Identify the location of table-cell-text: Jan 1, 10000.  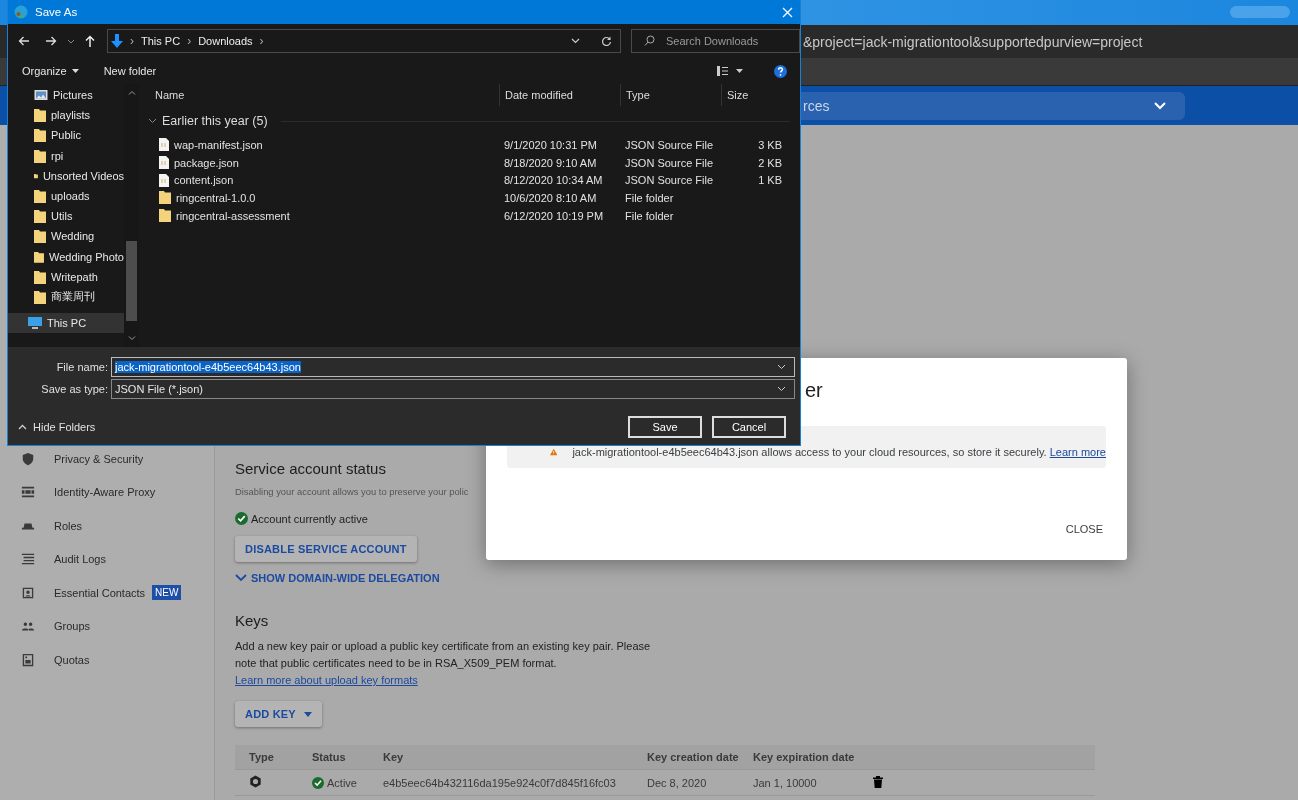
(785, 782).